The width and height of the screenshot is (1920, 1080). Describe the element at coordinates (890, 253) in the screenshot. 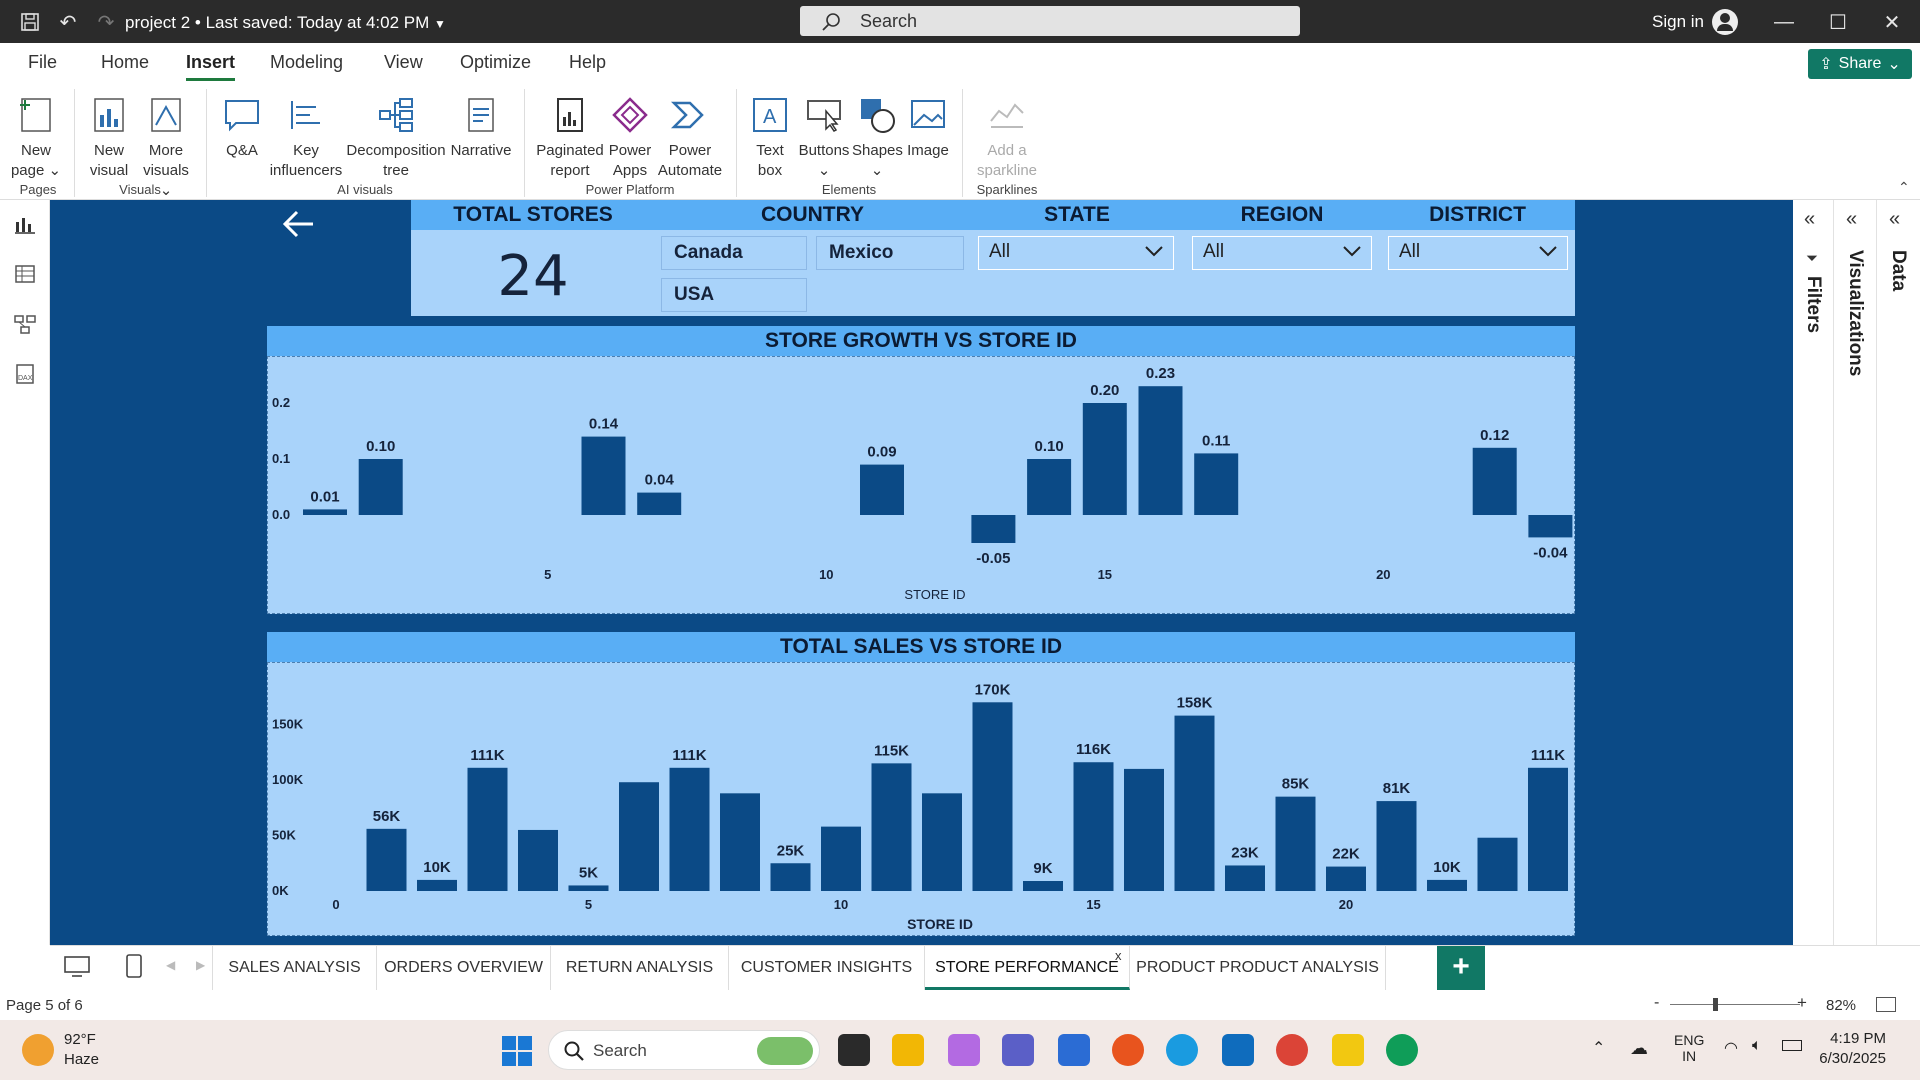

I see `country-mexico: Mexico` at that location.